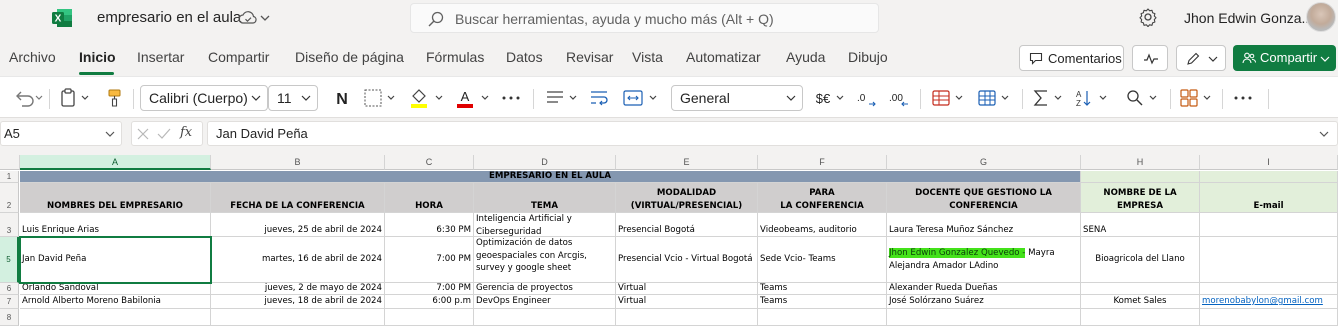 The image size is (1338, 326). Describe the element at coordinates (1150, 58) in the screenshot. I see `activity-button` at that location.